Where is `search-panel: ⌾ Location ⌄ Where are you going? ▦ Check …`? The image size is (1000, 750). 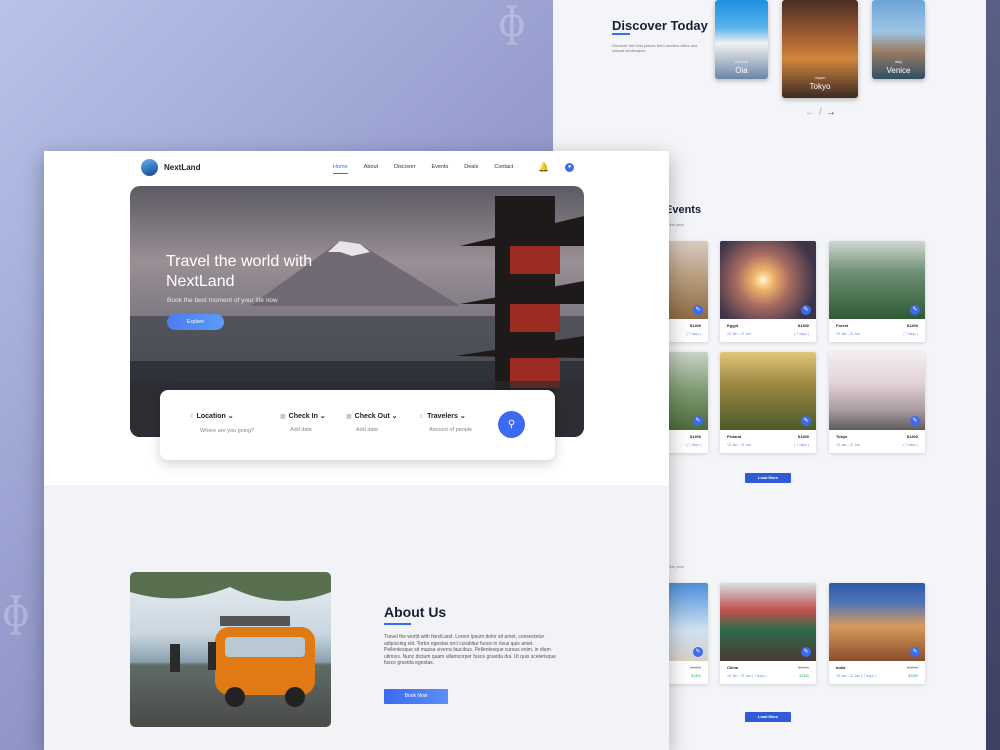 search-panel: ⌾ Location ⌄ Where are you going? ▦ Check … is located at coordinates (357, 425).